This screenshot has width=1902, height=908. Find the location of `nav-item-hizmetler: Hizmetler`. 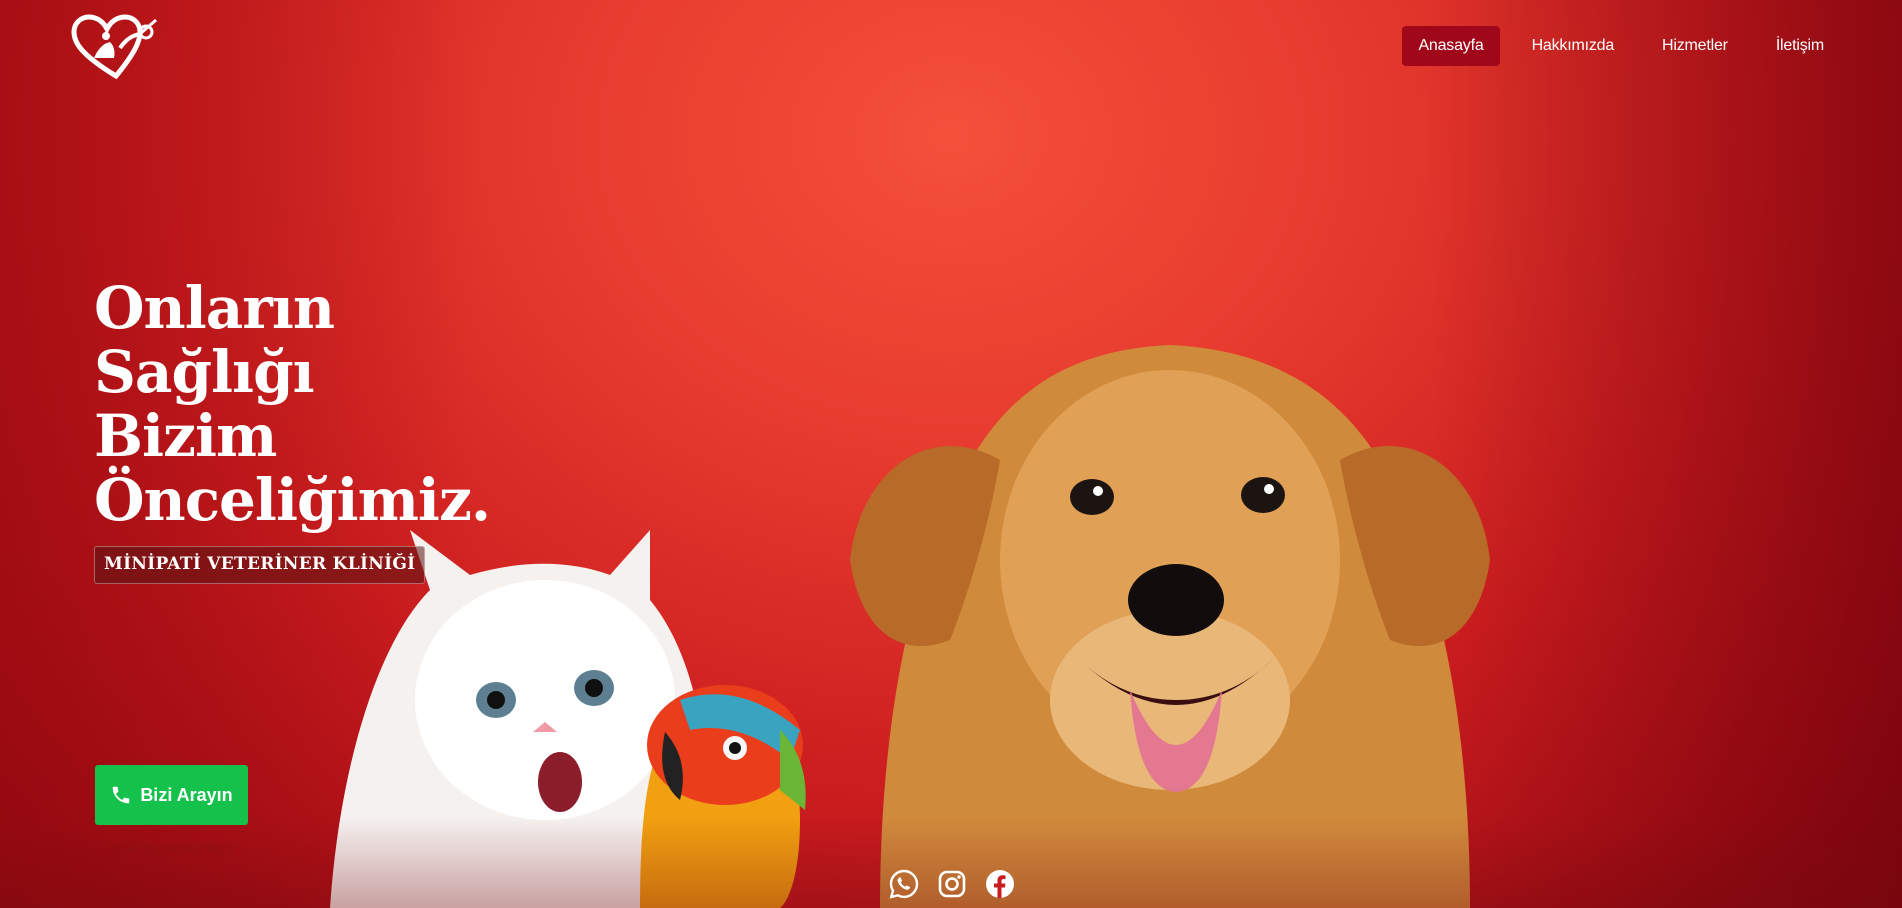

nav-item-hizmetler: Hizmetler is located at coordinates (1695, 46).